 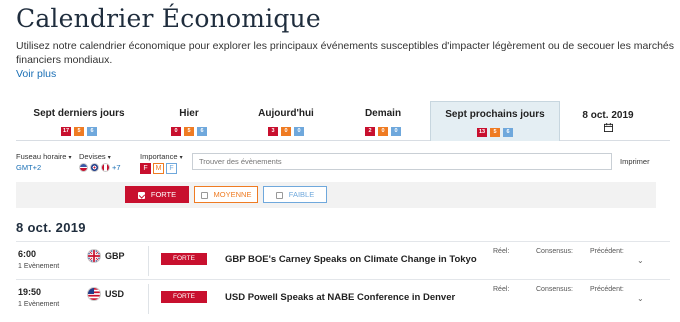 I want to click on event-currency: USD, so click(x=105, y=294).